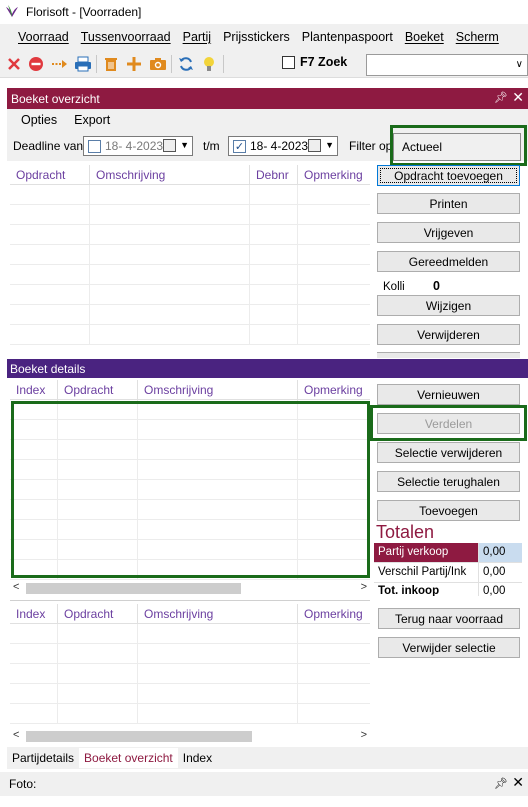  I want to click on selectie-verwijderen-button: Selectie verwijderen, so click(448, 452).